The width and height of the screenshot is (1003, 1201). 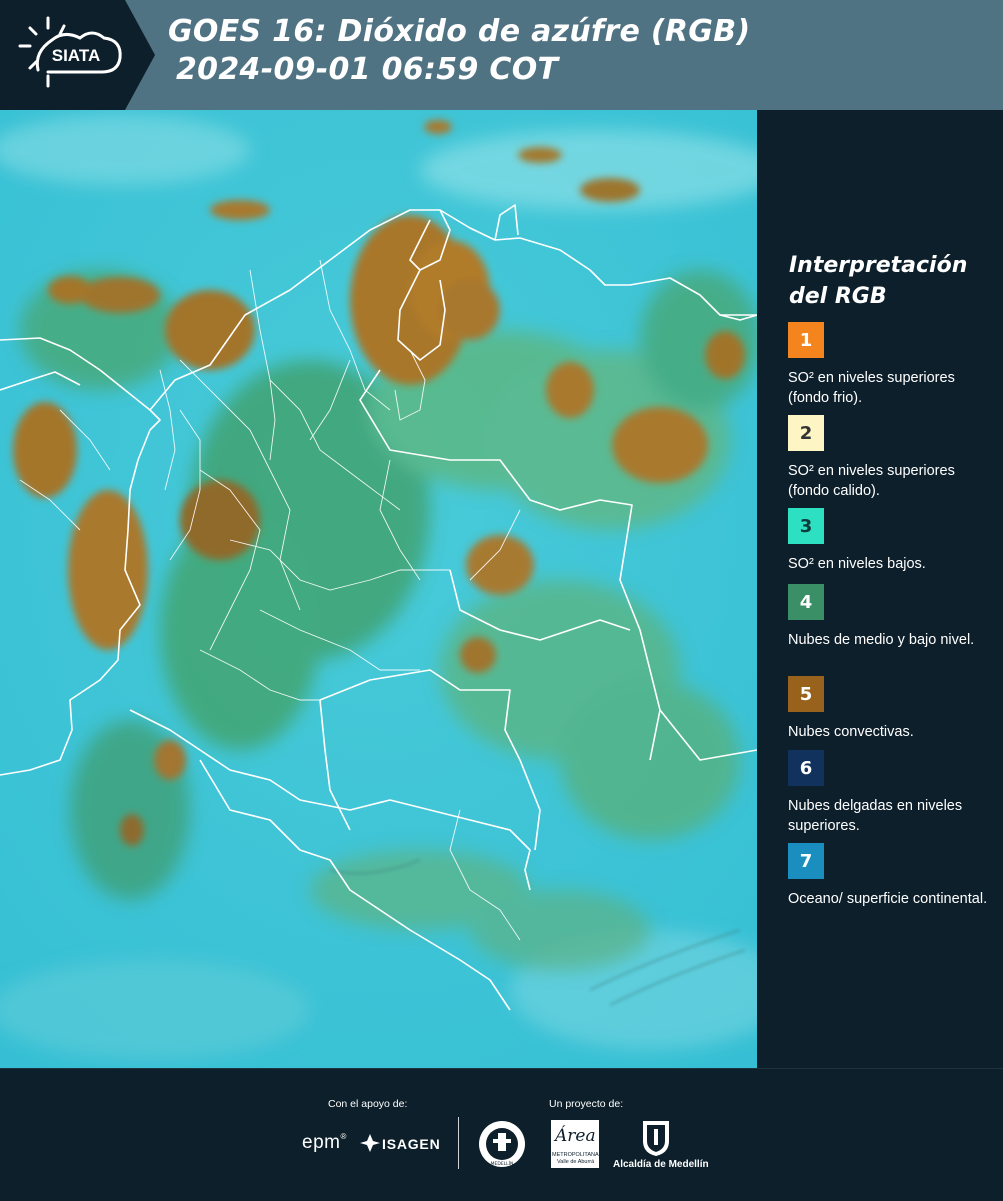 What do you see at coordinates (806, 861) in the screenshot?
I see `legend-swatch-7: 7` at bounding box center [806, 861].